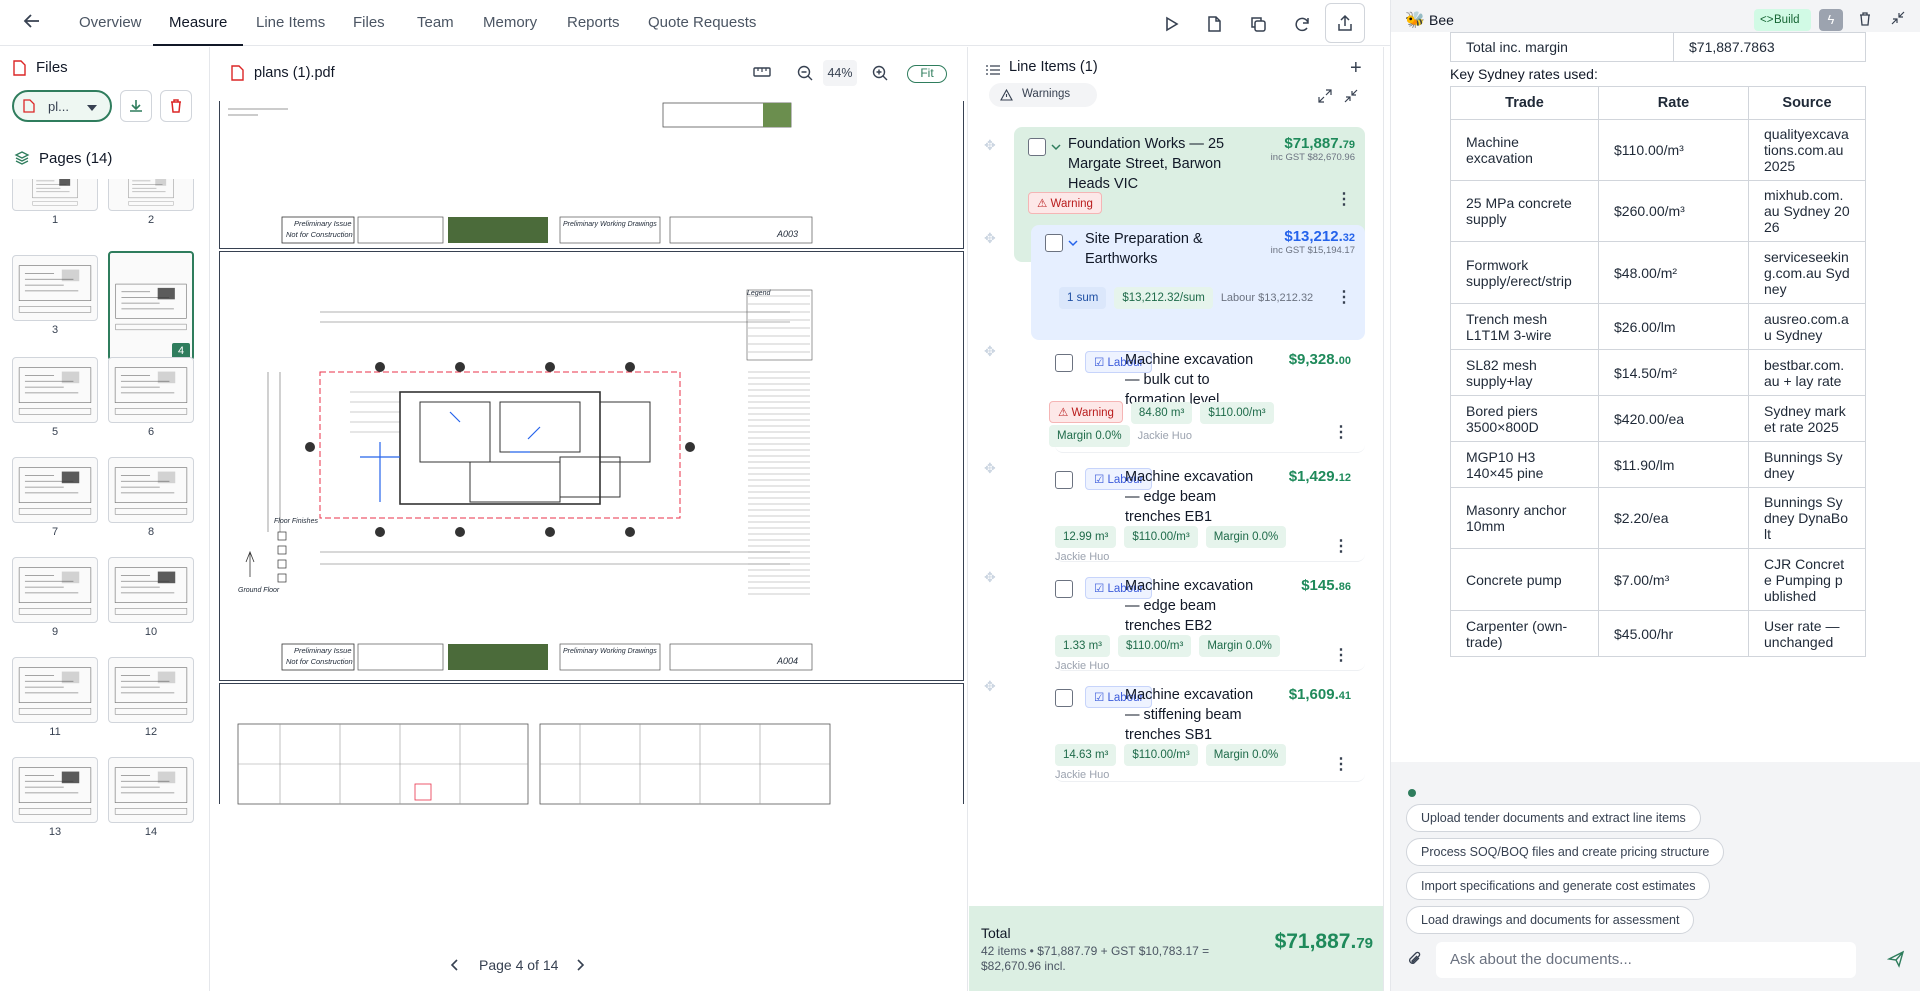  Describe the element at coordinates (1174, 755) in the screenshot. I see `item-chips: 14.63 m³ $110.00/m³ Margin 0.0%` at that location.